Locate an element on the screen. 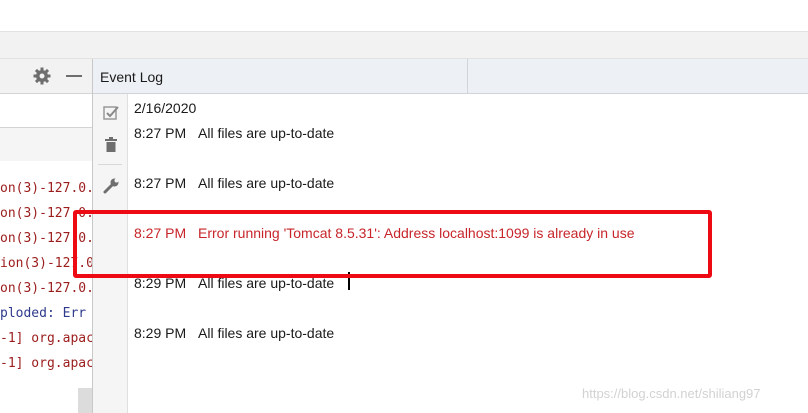 This screenshot has height=413, width=808. checkmark-icon is located at coordinates (111, 113).